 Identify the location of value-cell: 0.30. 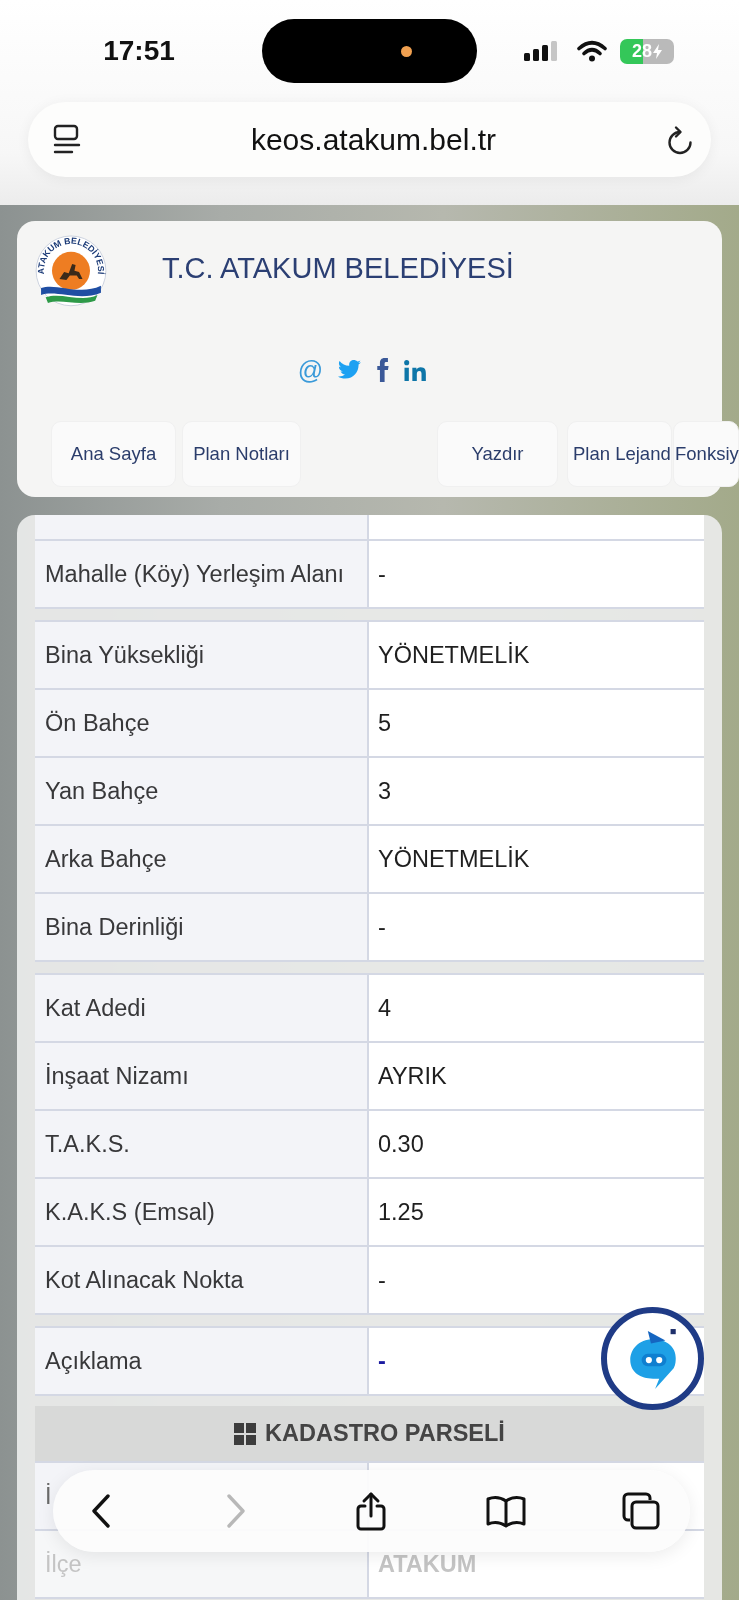
(536, 1144).